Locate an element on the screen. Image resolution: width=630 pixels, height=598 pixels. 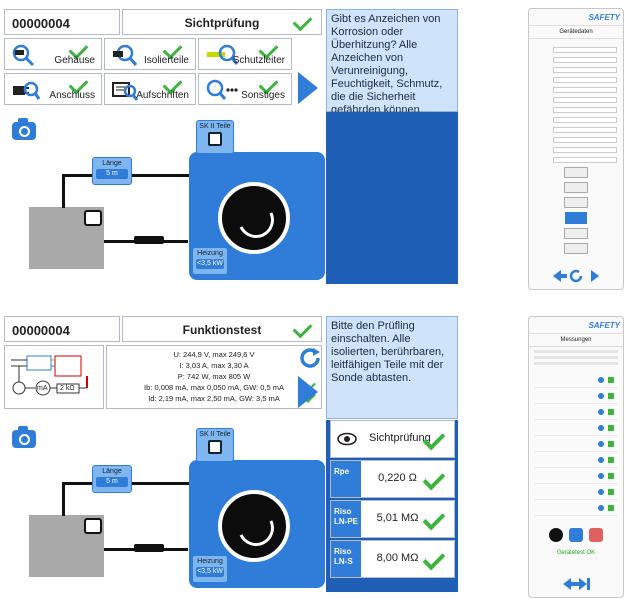
reading-power: P: 742 W, max 805 W is located at coordinates (214, 376).